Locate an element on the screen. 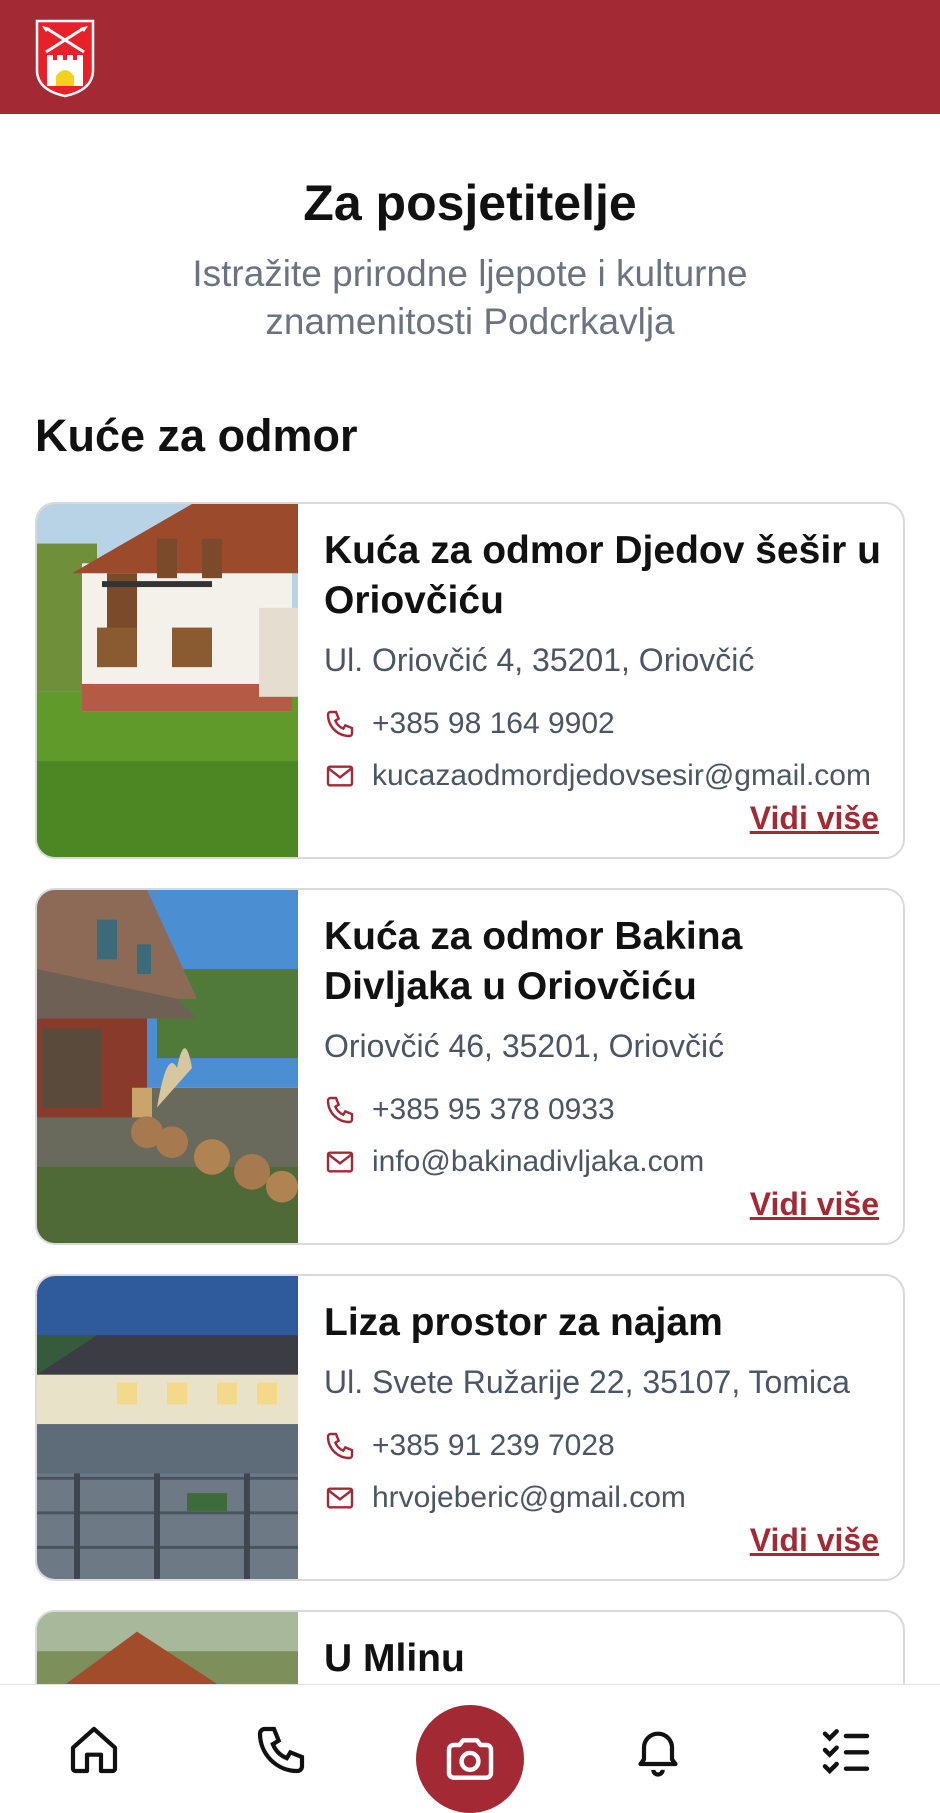 This screenshot has height=1813, width=940. listing-address: Oriovčić 46, 35201, Oriovčić is located at coordinates (524, 1046).